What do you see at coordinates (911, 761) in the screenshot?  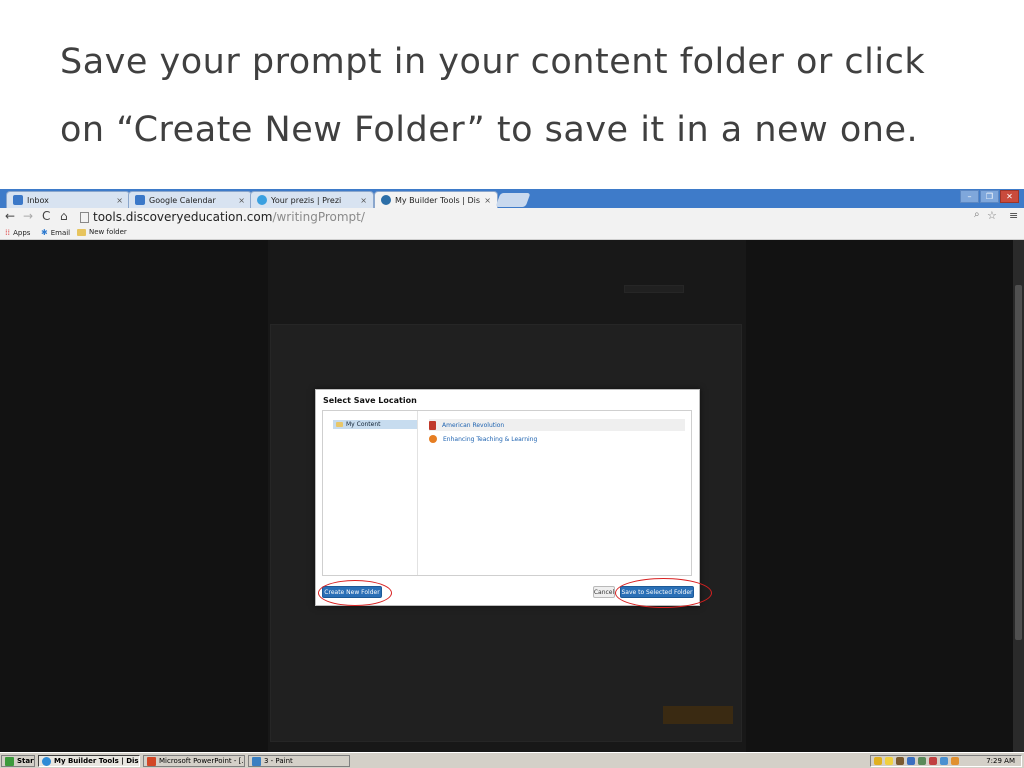 I see `network-icon` at bounding box center [911, 761].